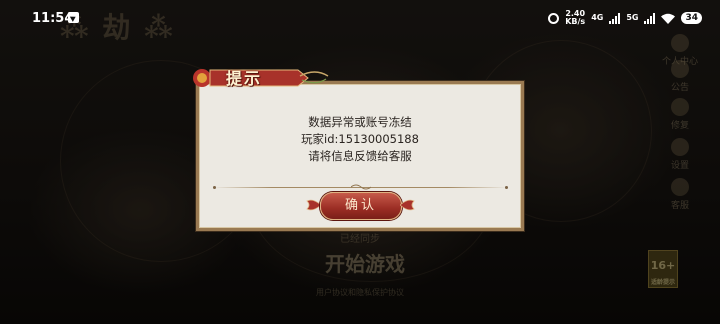 This screenshot has width=720, height=324. Describe the element at coordinates (360, 18) in the screenshot. I see `status-bar: 11:54 2.40 KB/s 4G 5G 34` at that location.